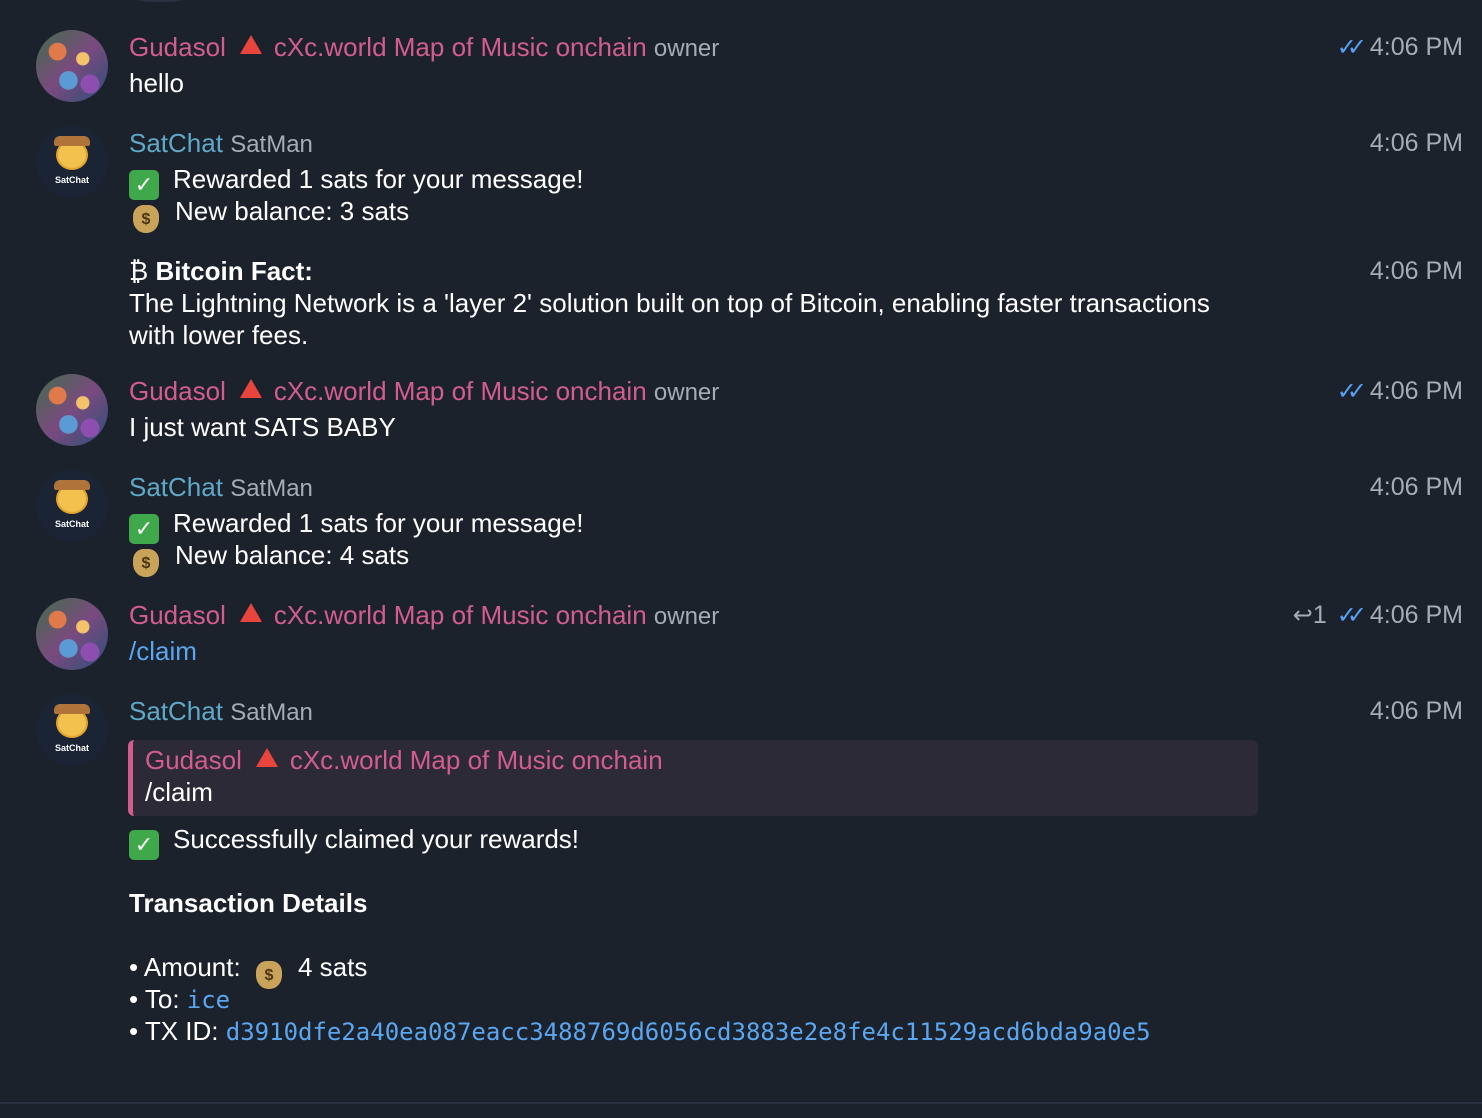  I want to click on bitcoin-symbol-icon: ₿, so click(139, 271).